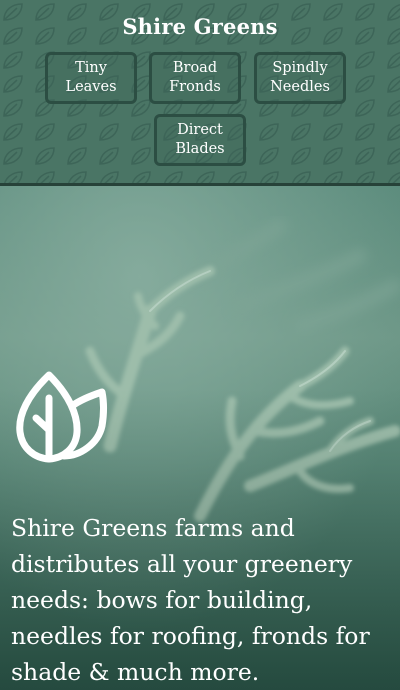 The image size is (400, 690). I want to click on nav-button-tiny-leaves: Tiny Leaves, so click(91, 78).